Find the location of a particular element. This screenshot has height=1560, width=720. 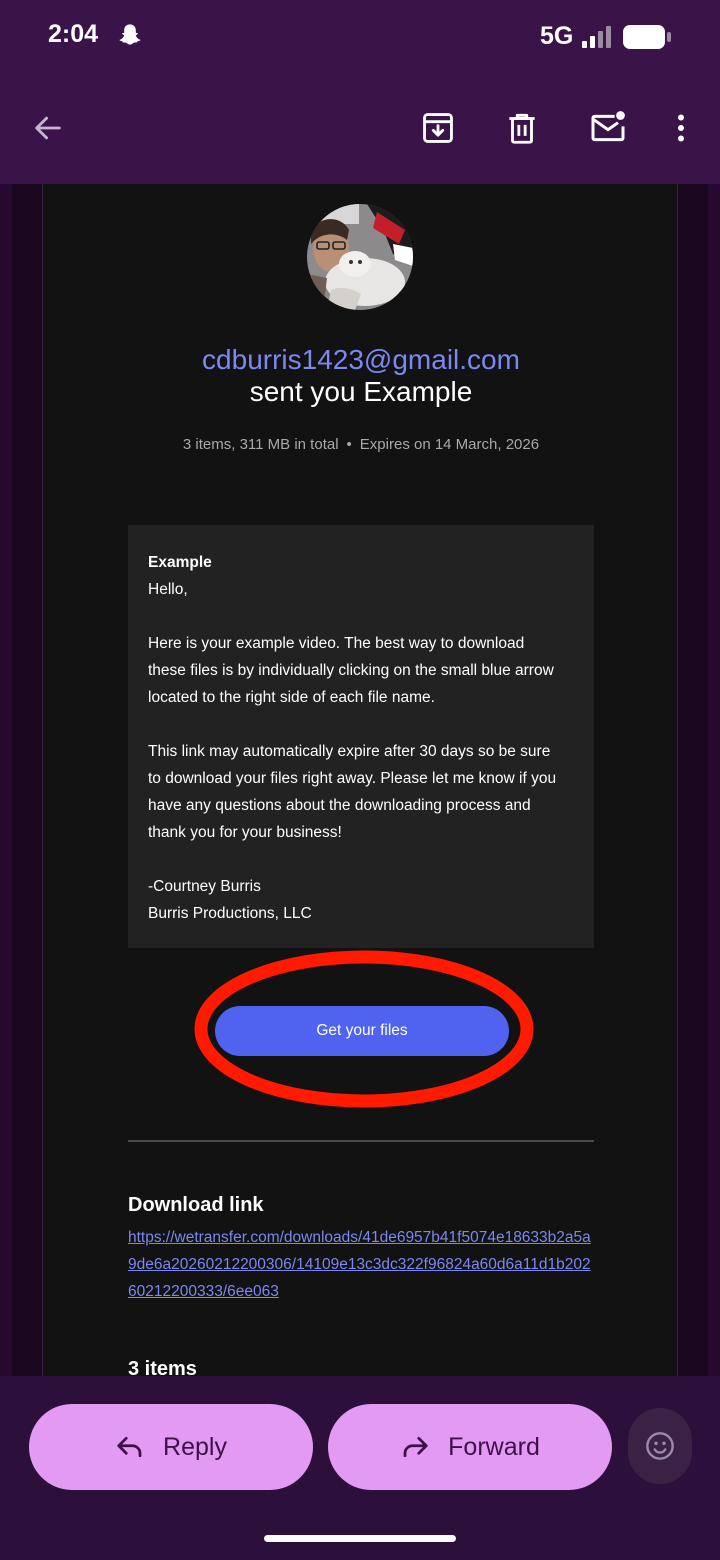

more-options-button is located at coordinates (681, 128).